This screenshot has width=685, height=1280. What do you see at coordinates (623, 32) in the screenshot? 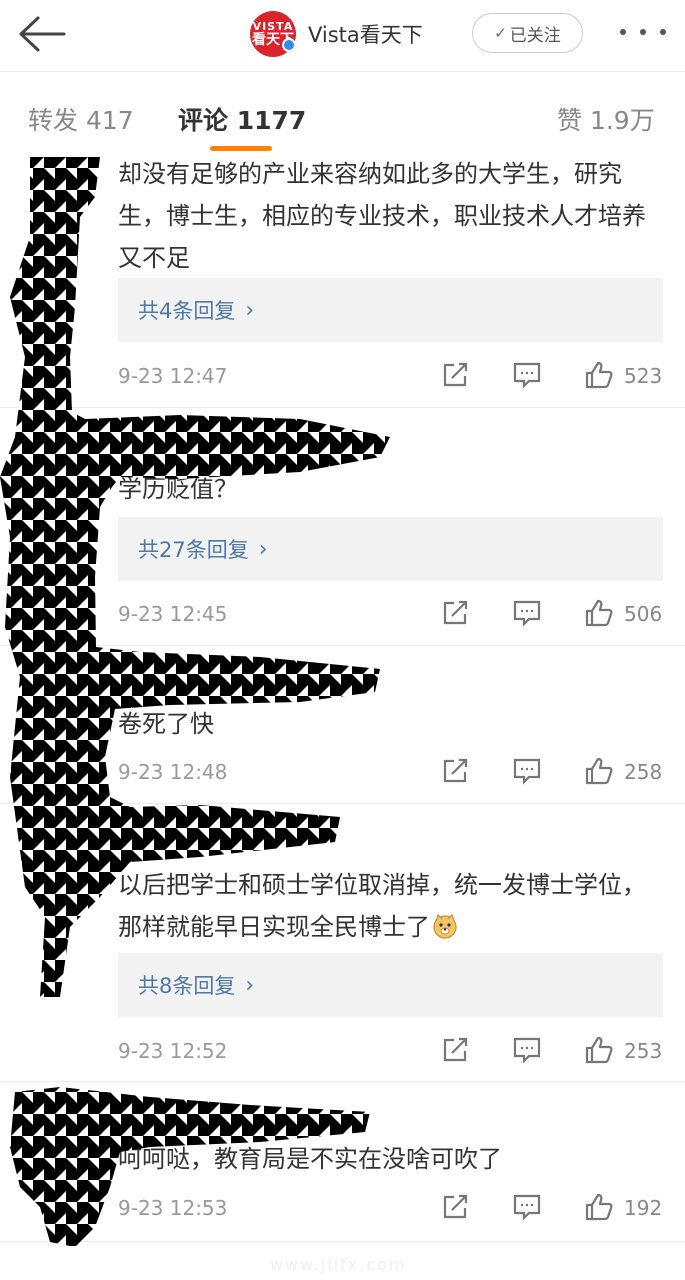
I see `more-dots-icon` at bounding box center [623, 32].